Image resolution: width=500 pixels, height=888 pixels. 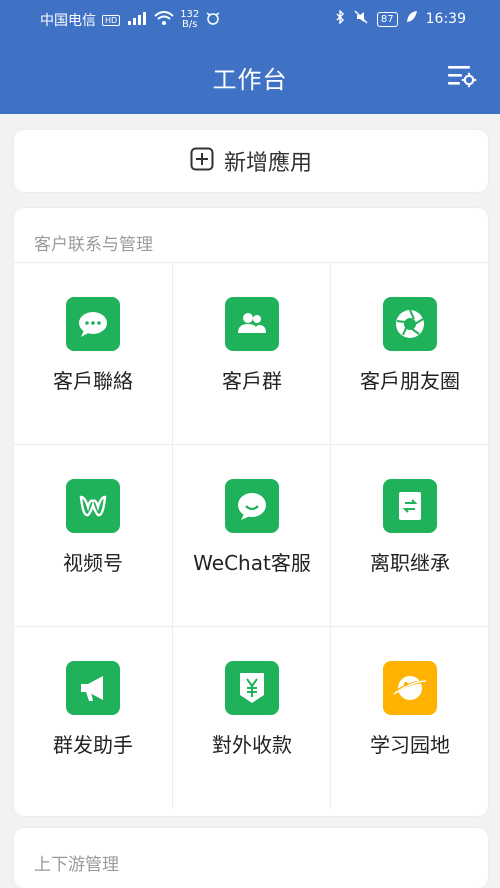 What do you see at coordinates (267, 163) in the screenshot?
I see `add-app-label: 新增應用` at bounding box center [267, 163].